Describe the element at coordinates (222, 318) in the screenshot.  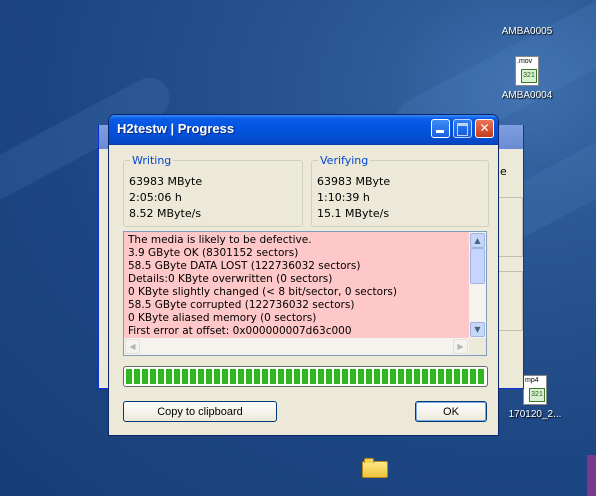
I see `log-line: 0 KByte aliased memory (0 sectors)` at that location.